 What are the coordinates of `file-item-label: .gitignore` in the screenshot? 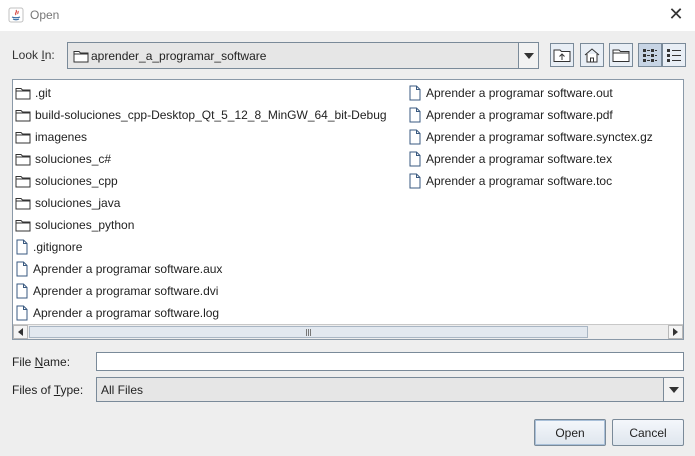 It's located at (58, 247).